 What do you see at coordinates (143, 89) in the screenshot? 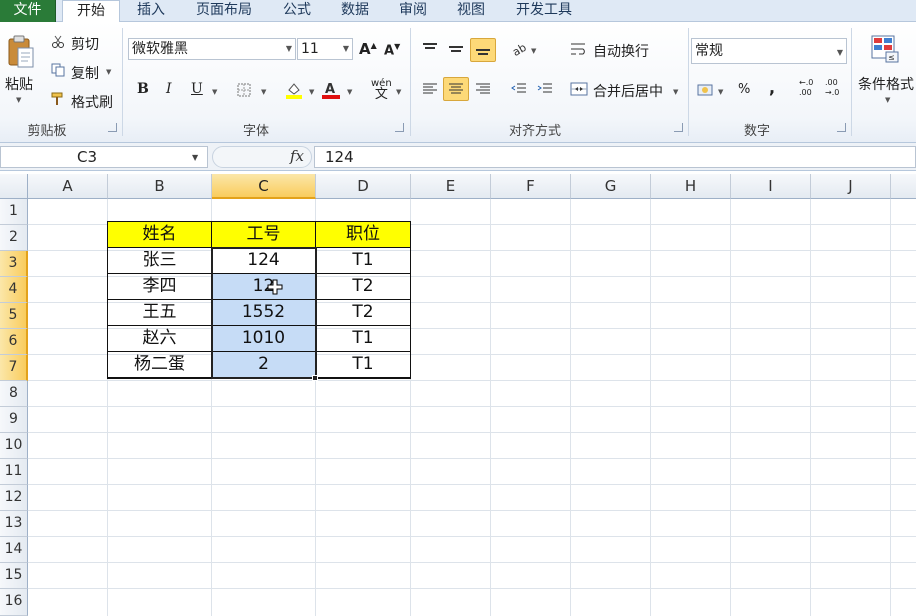
I see `bold-button: B` at bounding box center [143, 89].